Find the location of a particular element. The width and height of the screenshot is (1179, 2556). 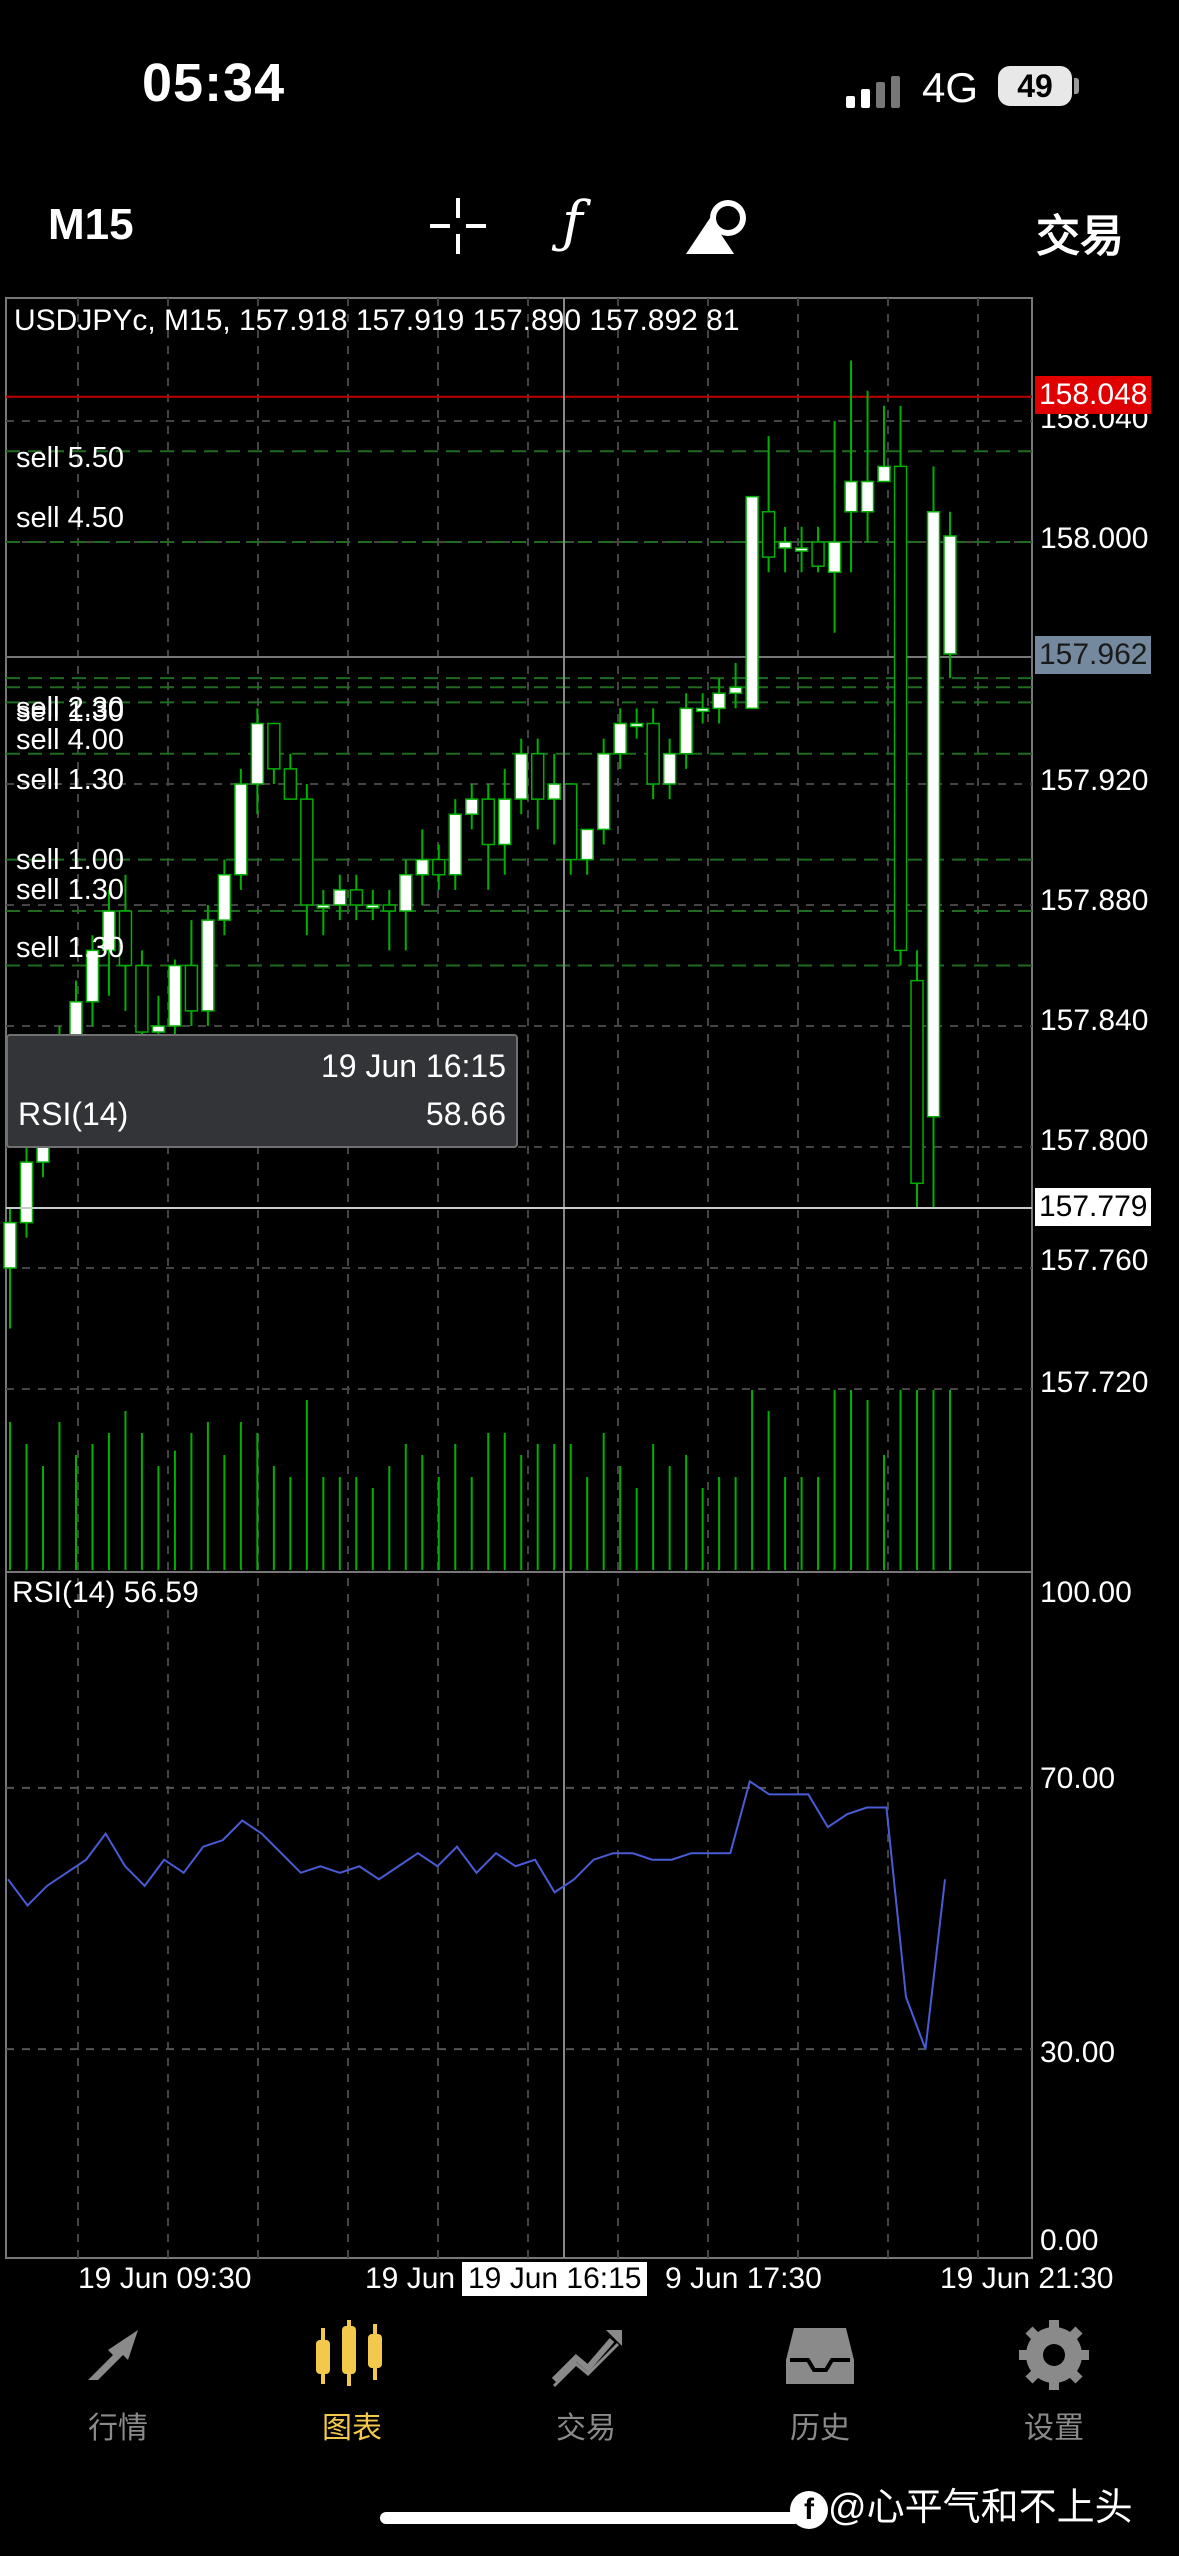

sell-order-label: sell 4.00 is located at coordinates (70, 740).